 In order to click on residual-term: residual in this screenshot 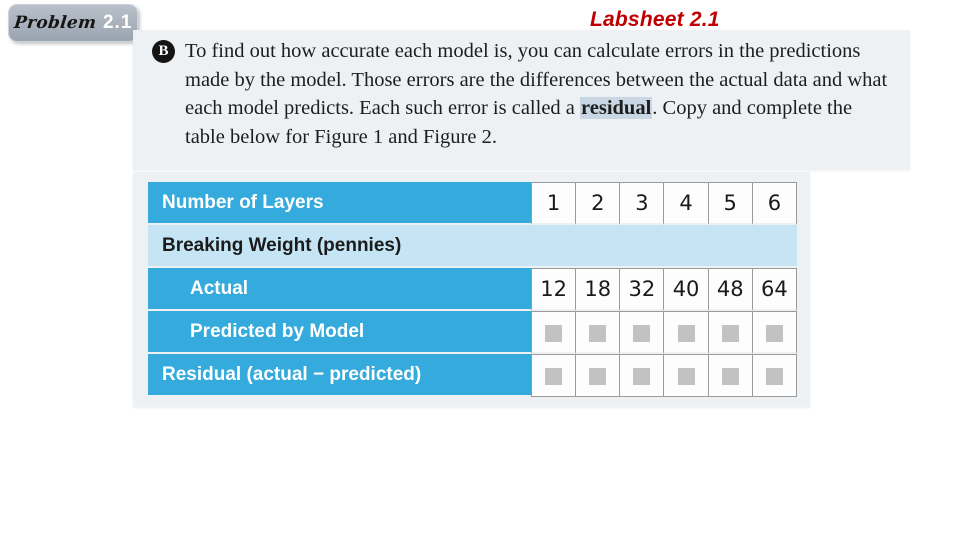, I will do `click(616, 108)`.